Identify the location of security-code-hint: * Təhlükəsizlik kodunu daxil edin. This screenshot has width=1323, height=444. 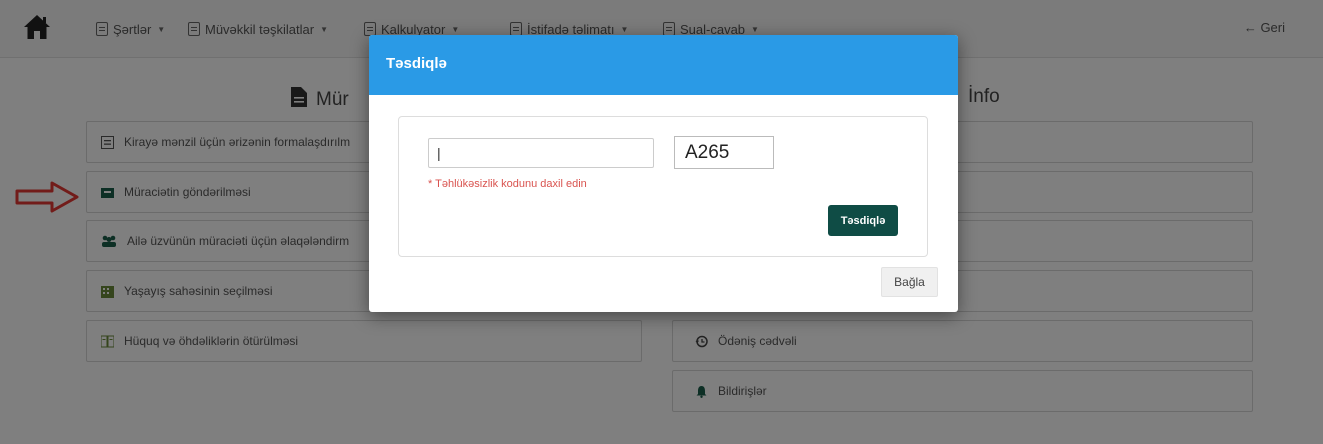
(507, 184).